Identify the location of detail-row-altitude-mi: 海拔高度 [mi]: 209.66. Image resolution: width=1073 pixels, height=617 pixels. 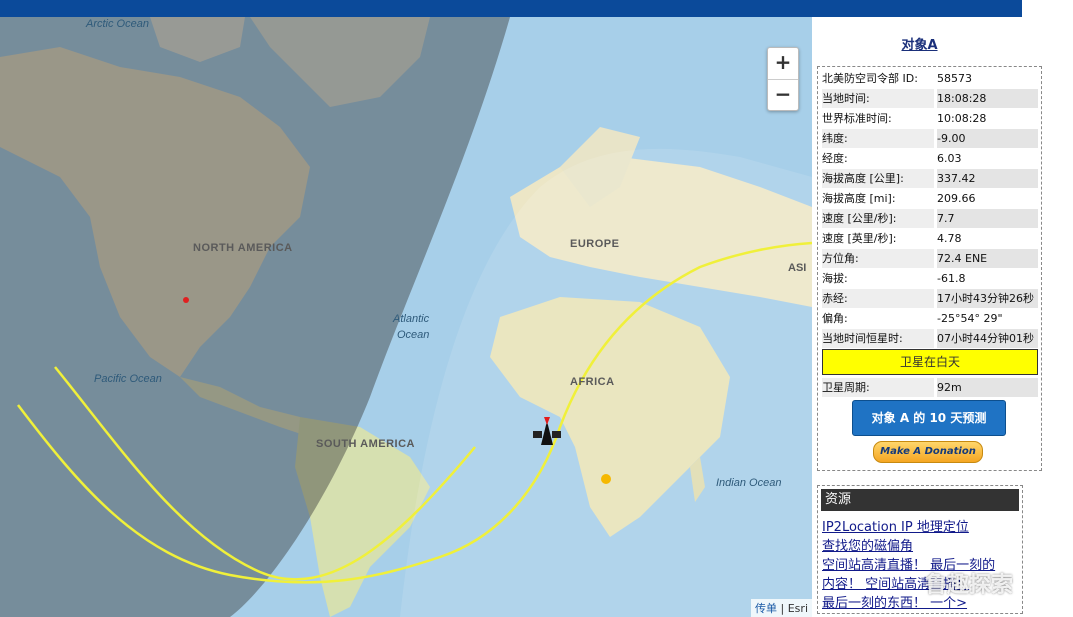
(930, 198).